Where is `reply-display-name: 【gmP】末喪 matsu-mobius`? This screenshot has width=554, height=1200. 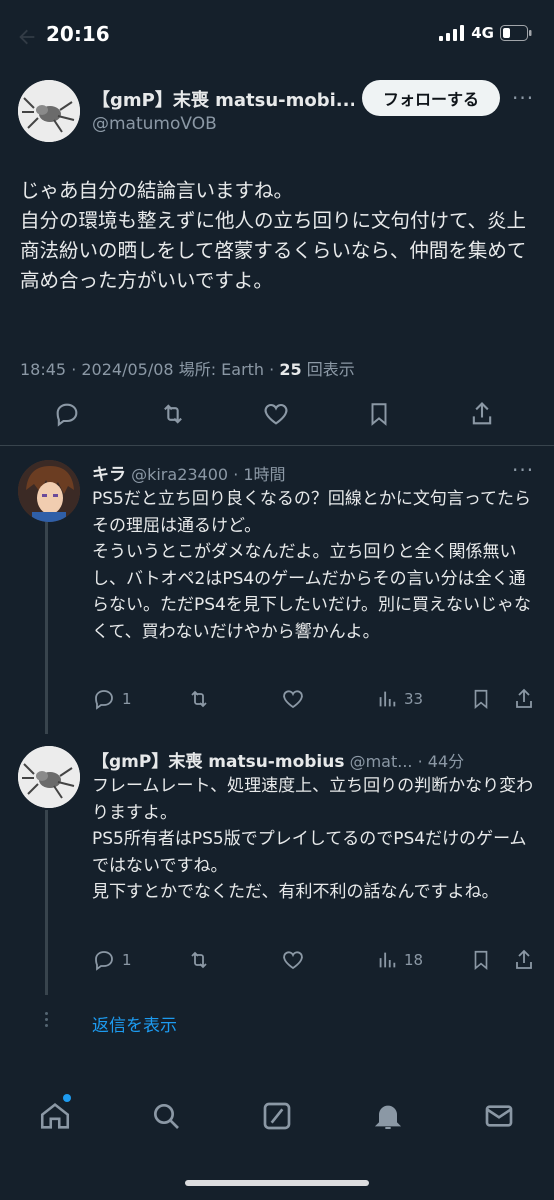
reply-display-name: 【gmP】末喪 matsu-mobius is located at coordinates (218, 762).